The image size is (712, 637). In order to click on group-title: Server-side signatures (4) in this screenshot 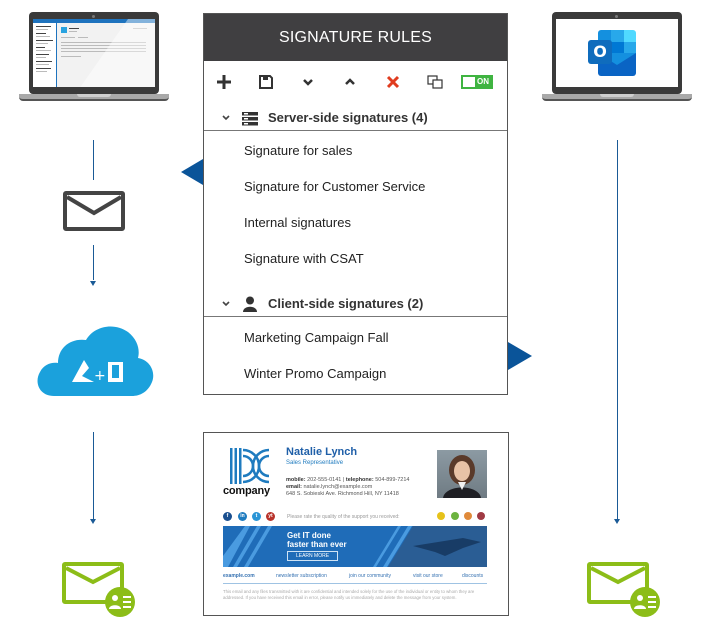, I will do `click(348, 117)`.